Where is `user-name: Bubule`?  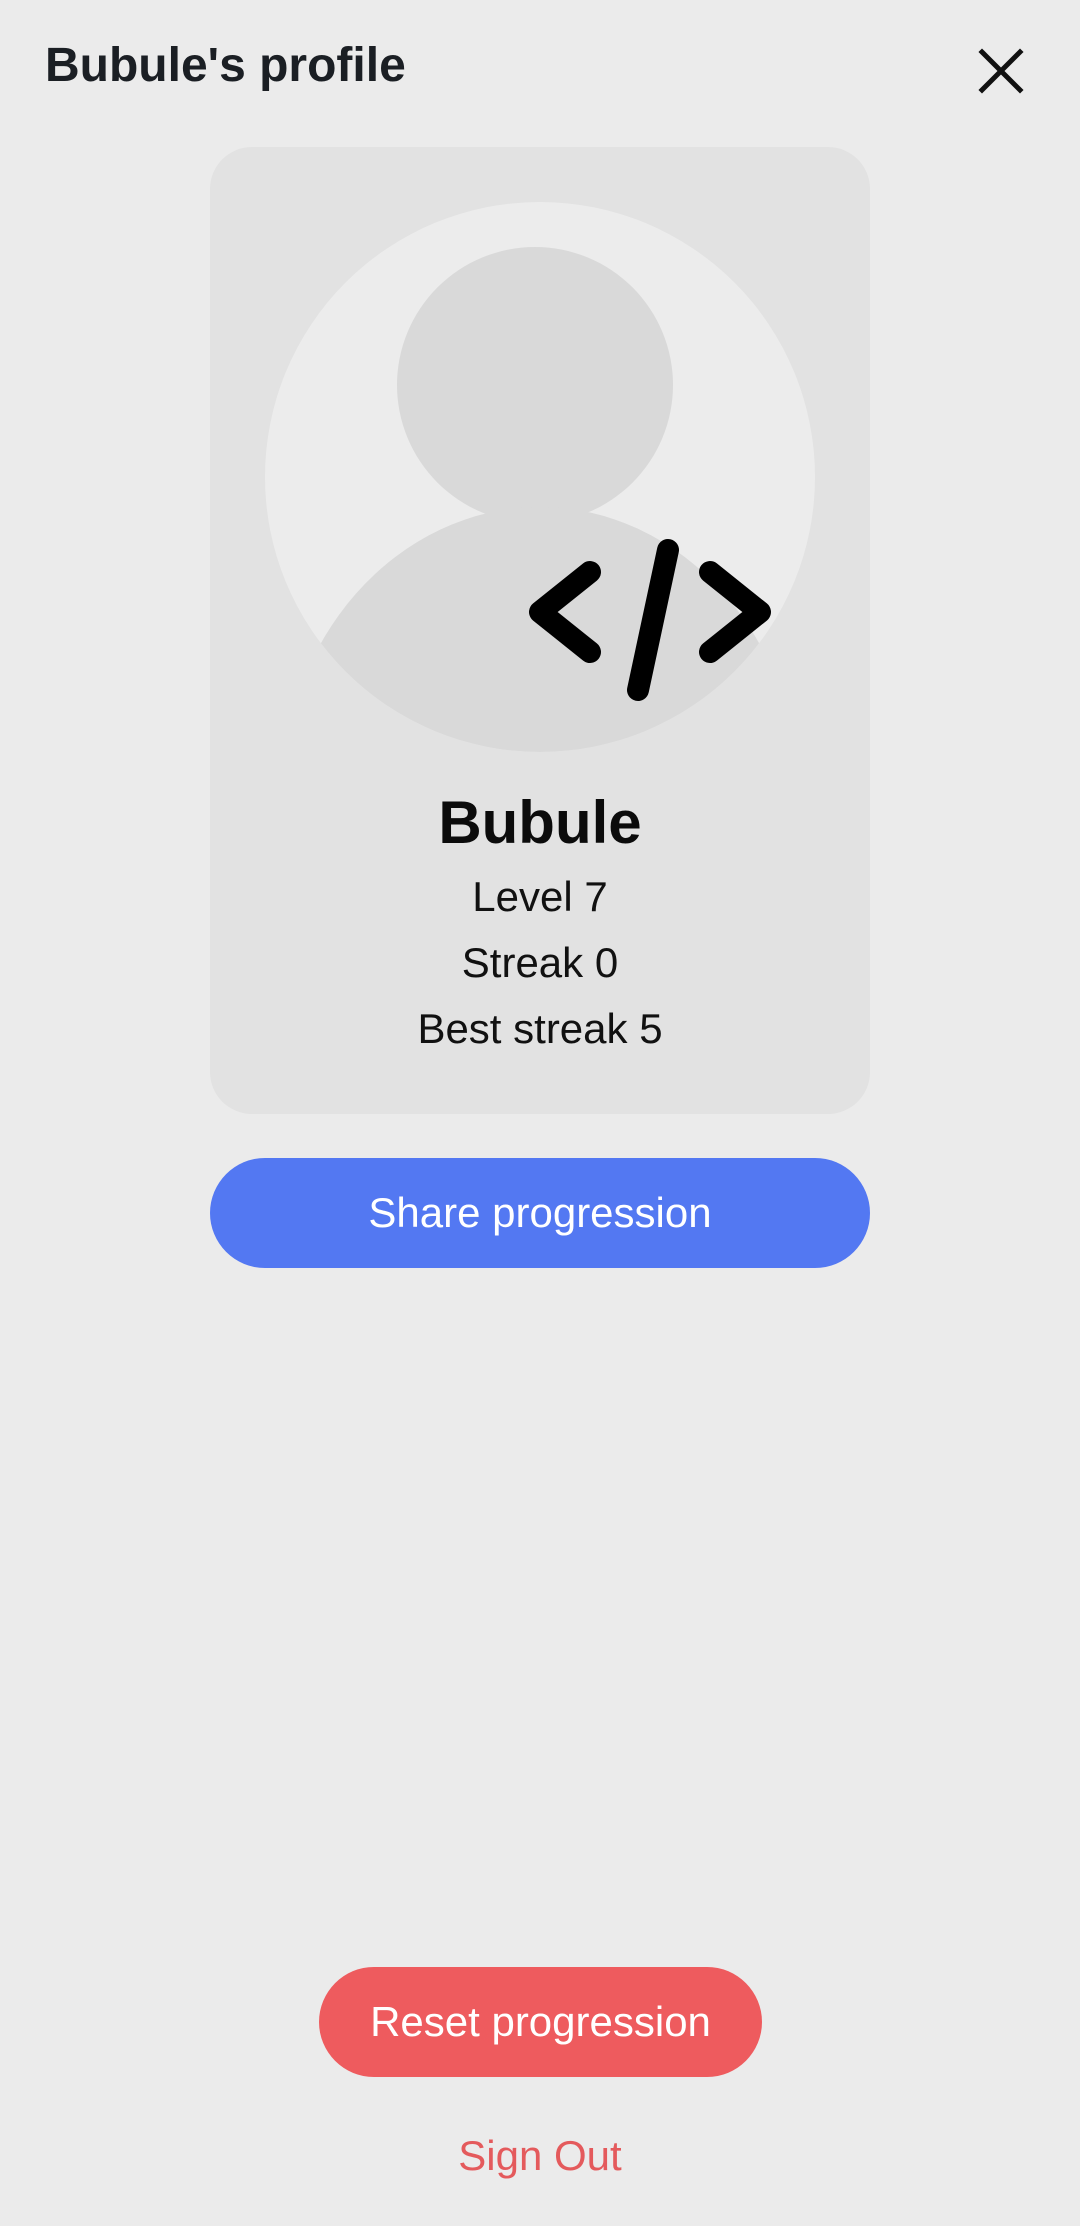
user-name: Bubule is located at coordinates (540, 822).